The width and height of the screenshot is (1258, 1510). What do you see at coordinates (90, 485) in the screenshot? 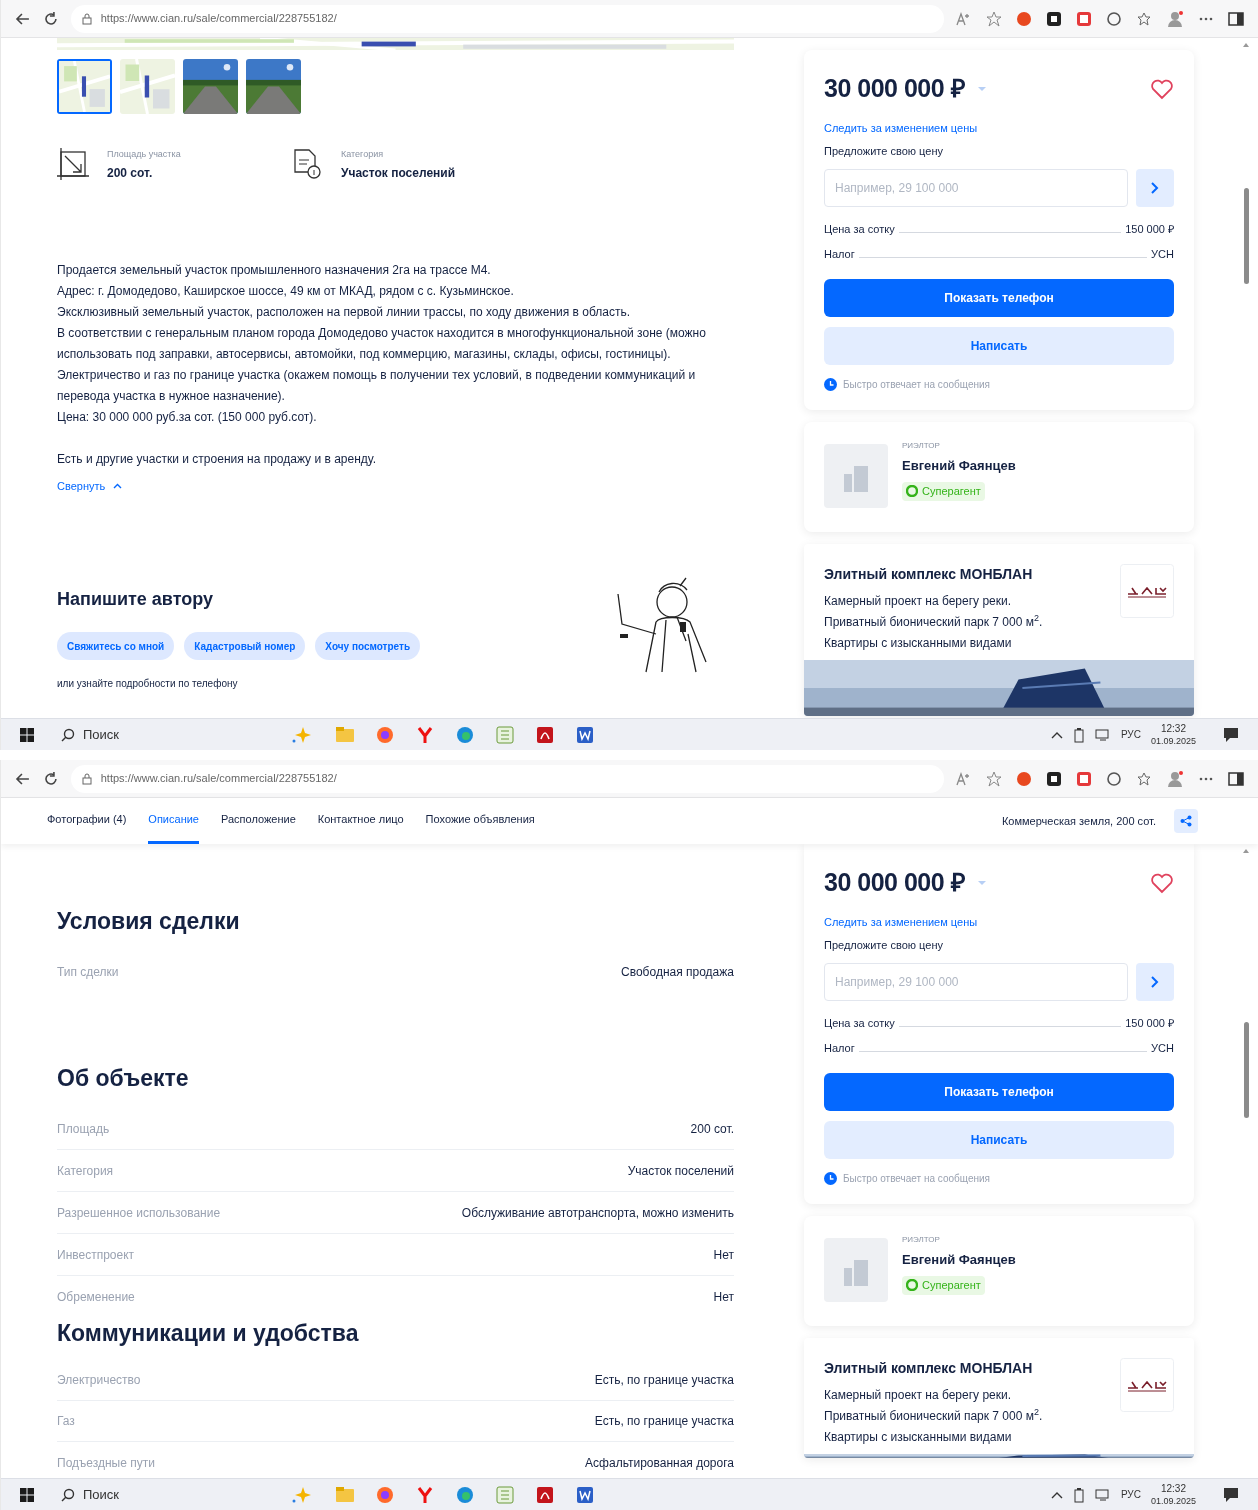
I see `collapse-link: Свернуть` at bounding box center [90, 485].